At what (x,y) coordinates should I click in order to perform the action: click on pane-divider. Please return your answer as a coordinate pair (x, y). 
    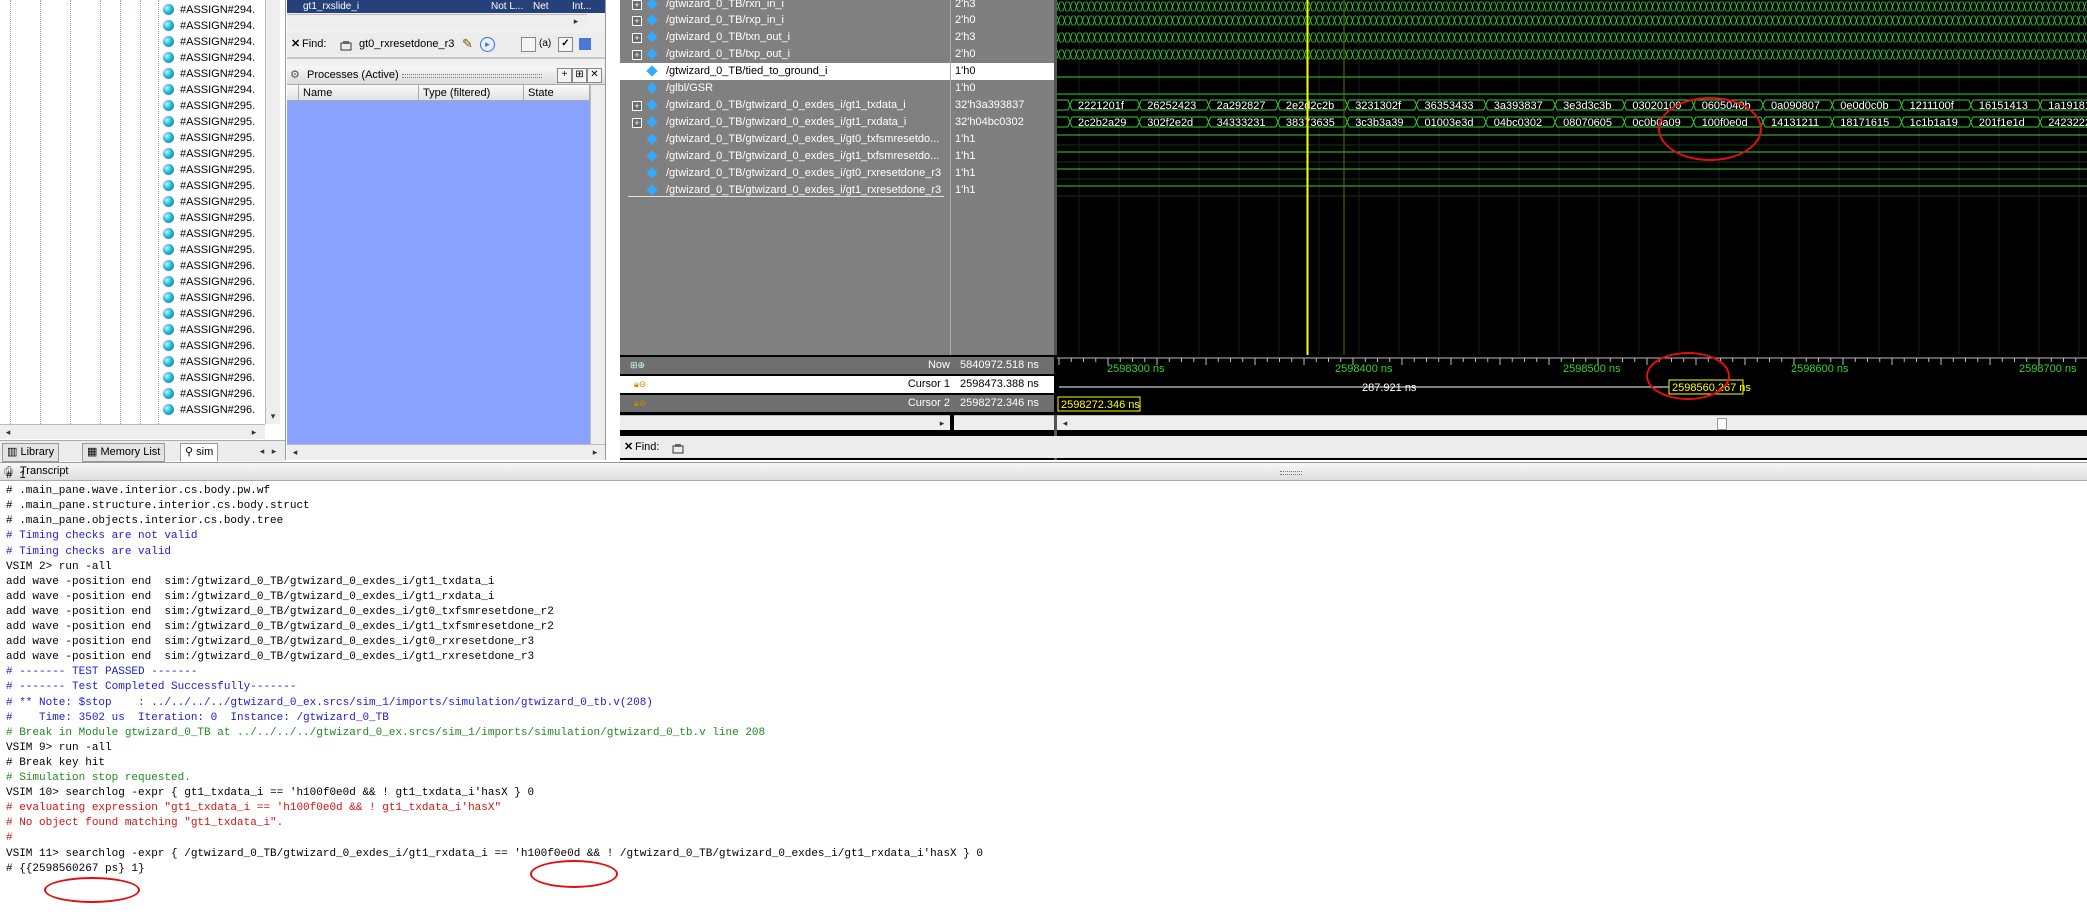
    Looking at the image, I should click on (446, 58).